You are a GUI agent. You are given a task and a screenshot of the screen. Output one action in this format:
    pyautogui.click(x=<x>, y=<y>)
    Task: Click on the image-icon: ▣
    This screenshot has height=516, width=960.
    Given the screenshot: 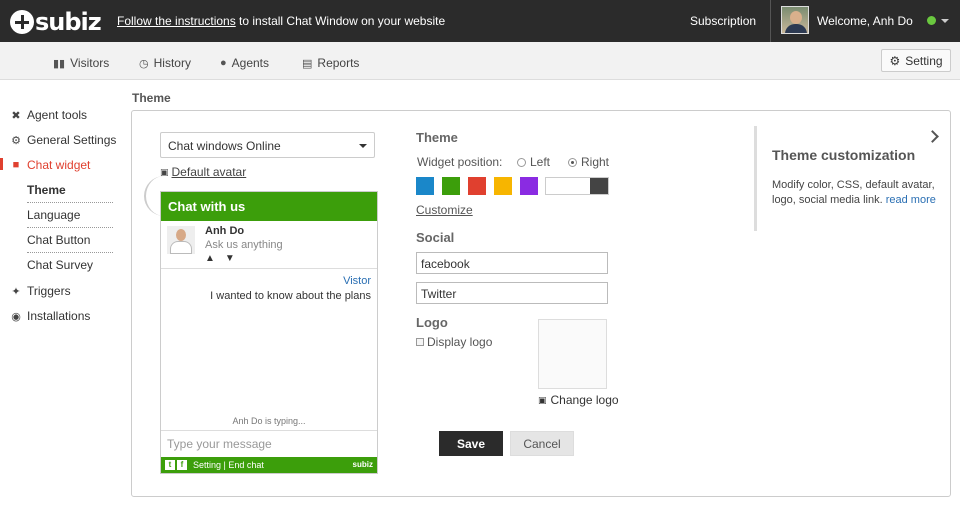 What is the action you would take?
    pyautogui.click(x=542, y=399)
    